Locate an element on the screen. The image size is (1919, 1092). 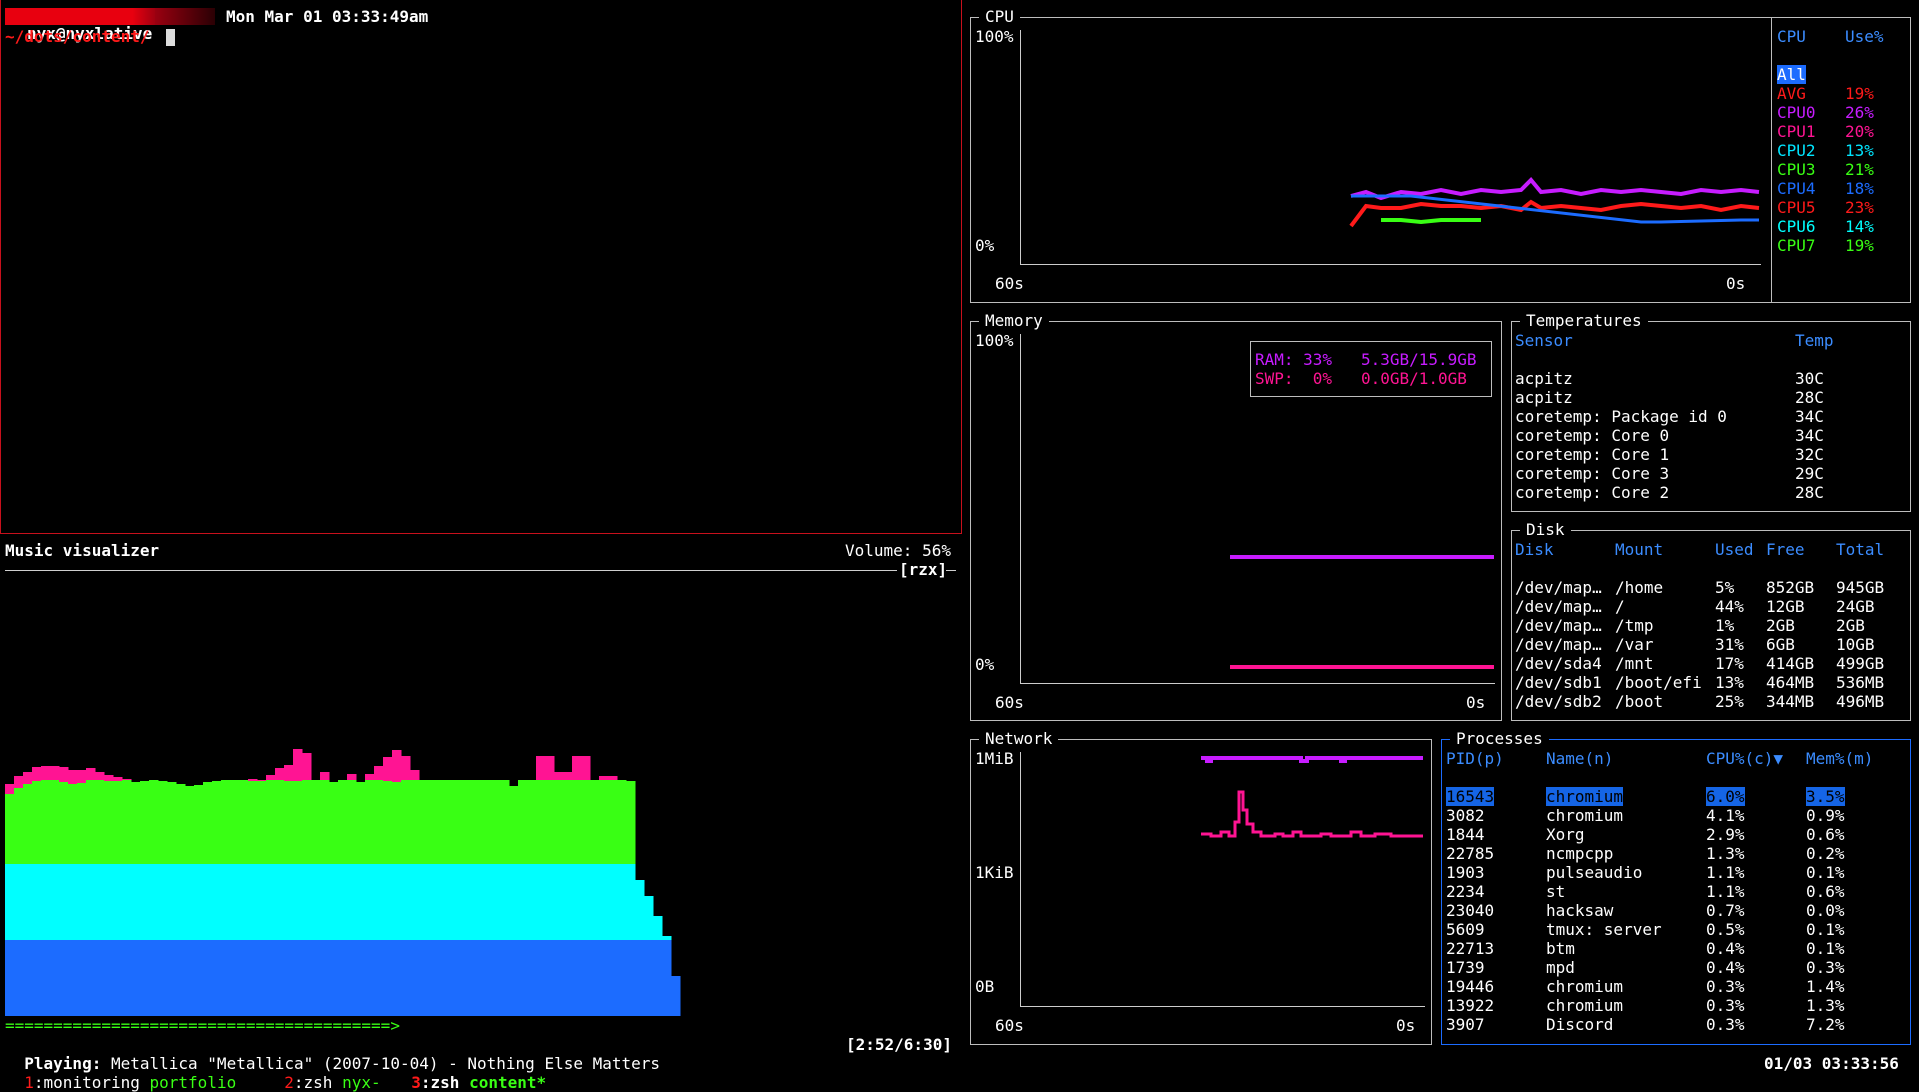
disk-mount: /mnt is located at coordinates (1634, 663).